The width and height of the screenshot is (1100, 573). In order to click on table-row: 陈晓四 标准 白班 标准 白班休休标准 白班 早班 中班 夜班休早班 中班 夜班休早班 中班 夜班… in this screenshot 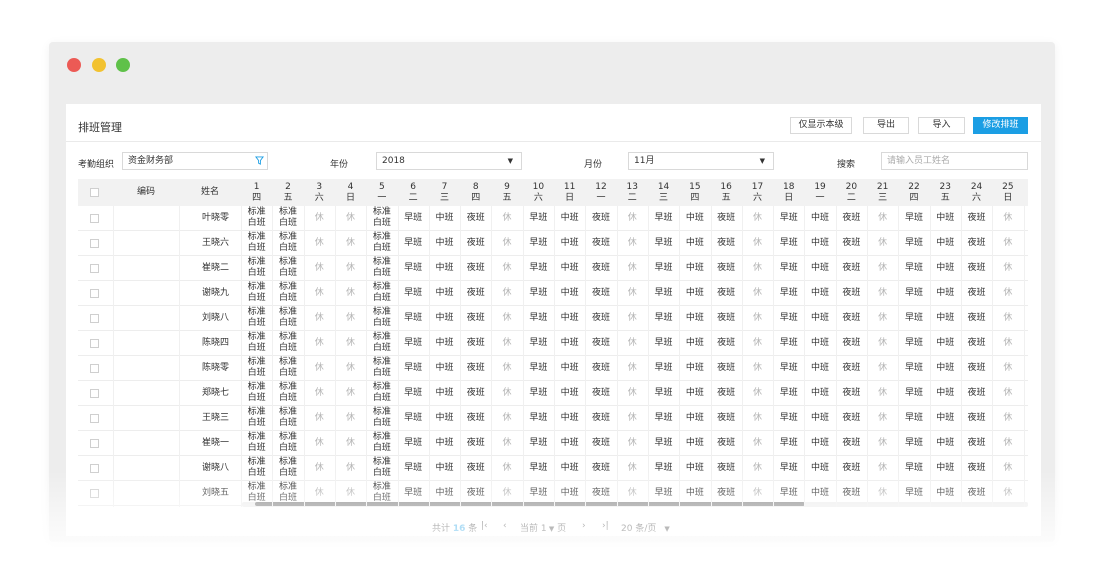, I will do `click(553, 343)`.